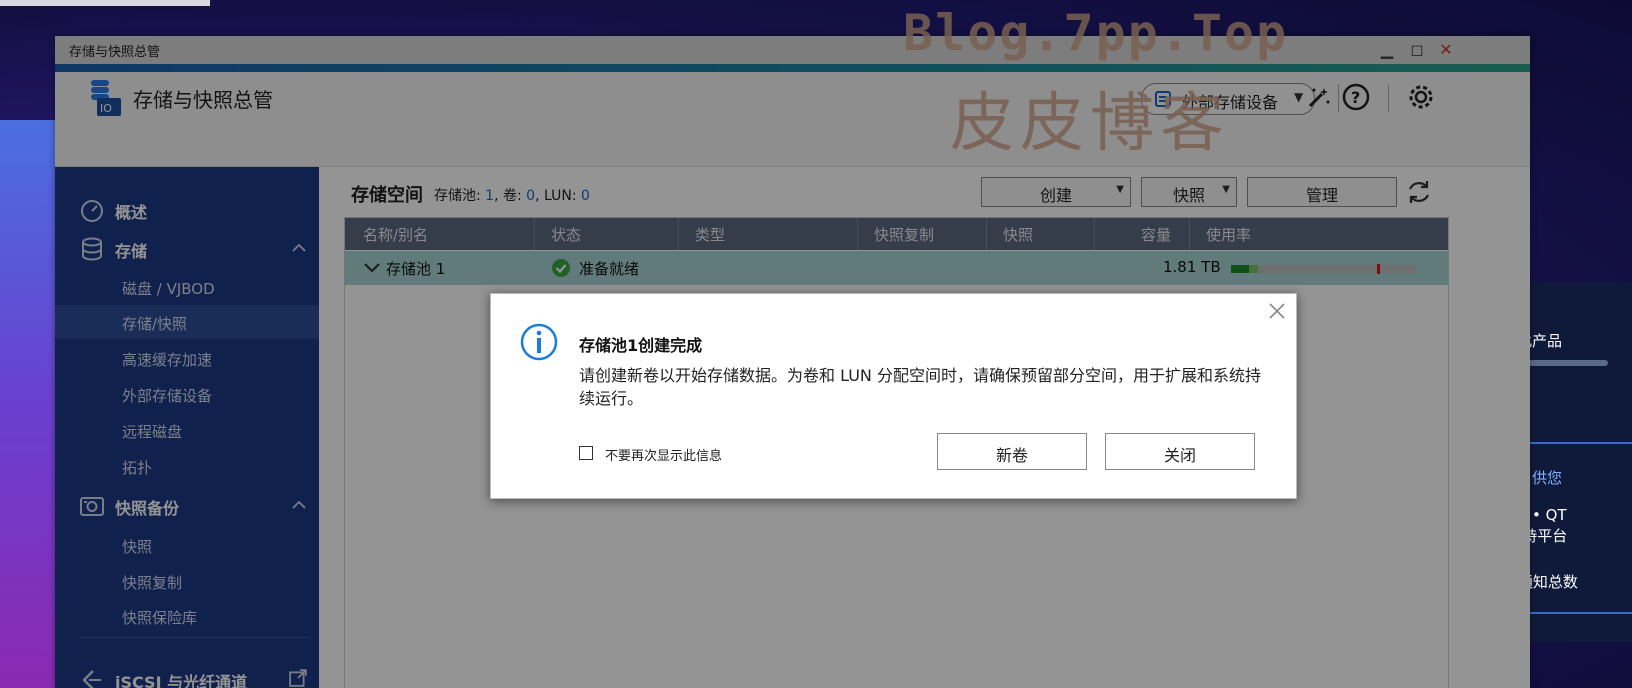 Image resolution: width=1632 pixels, height=688 pixels. I want to click on close-icon, so click(1277, 311).